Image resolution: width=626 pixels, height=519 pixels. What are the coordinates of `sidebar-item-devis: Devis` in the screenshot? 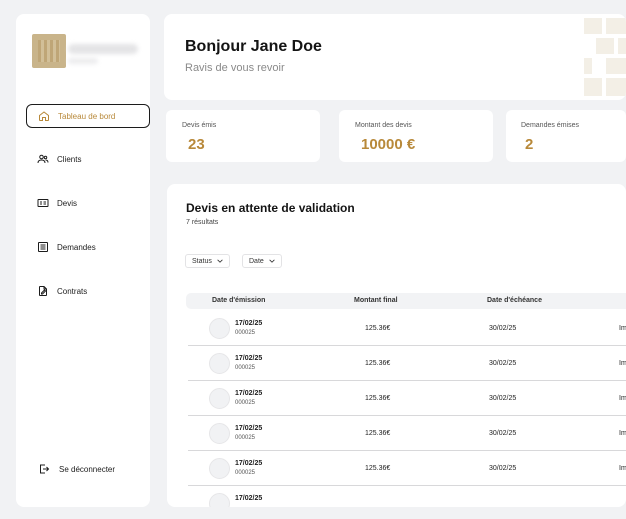 It's located at (88, 203).